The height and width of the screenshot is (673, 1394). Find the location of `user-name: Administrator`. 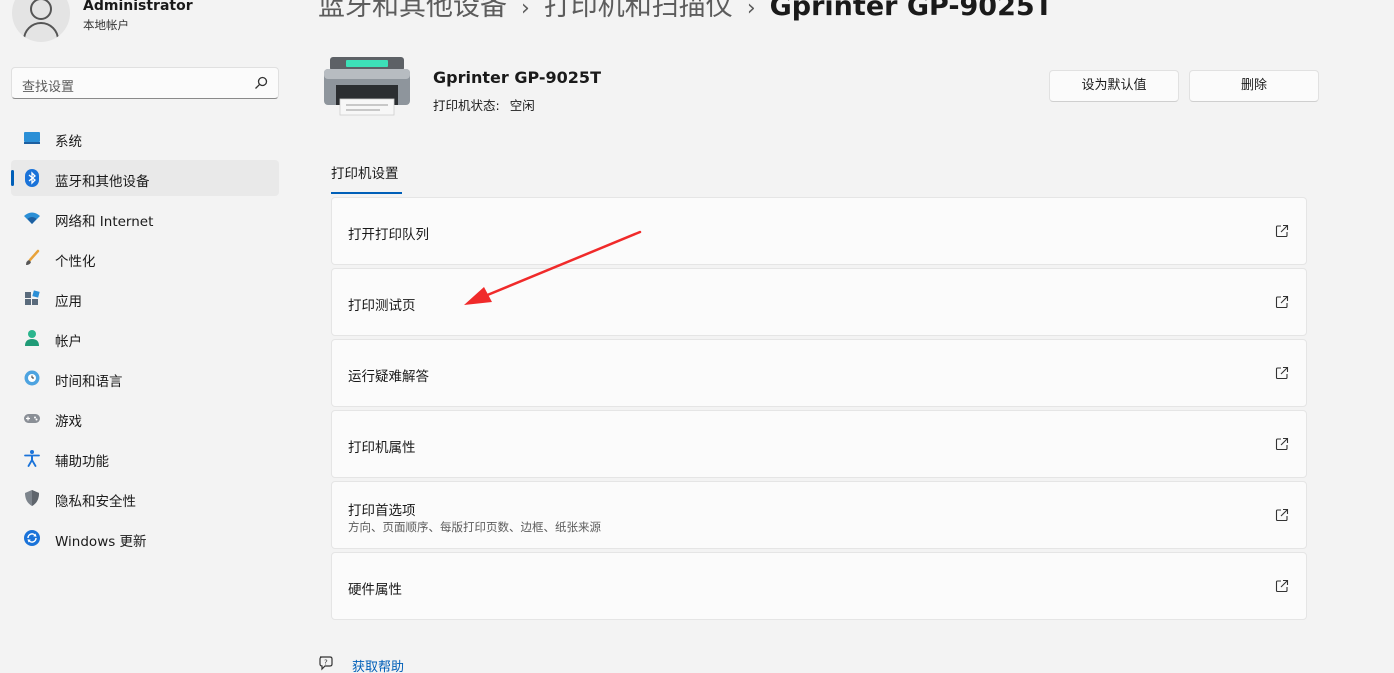

user-name: Administrator is located at coordinates (138, 7).